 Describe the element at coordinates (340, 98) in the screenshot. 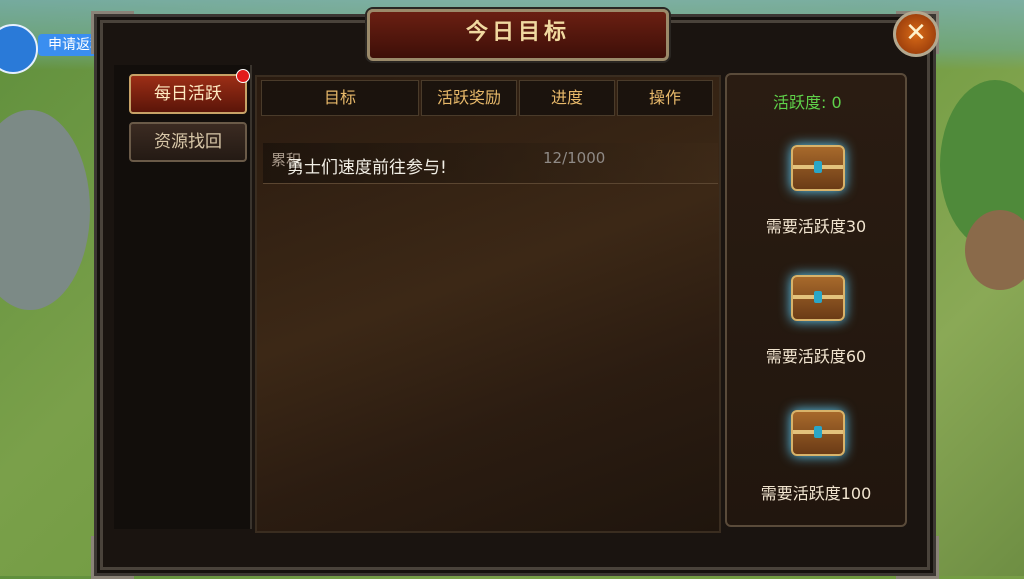

I see `header-goal: 目标` at that location.